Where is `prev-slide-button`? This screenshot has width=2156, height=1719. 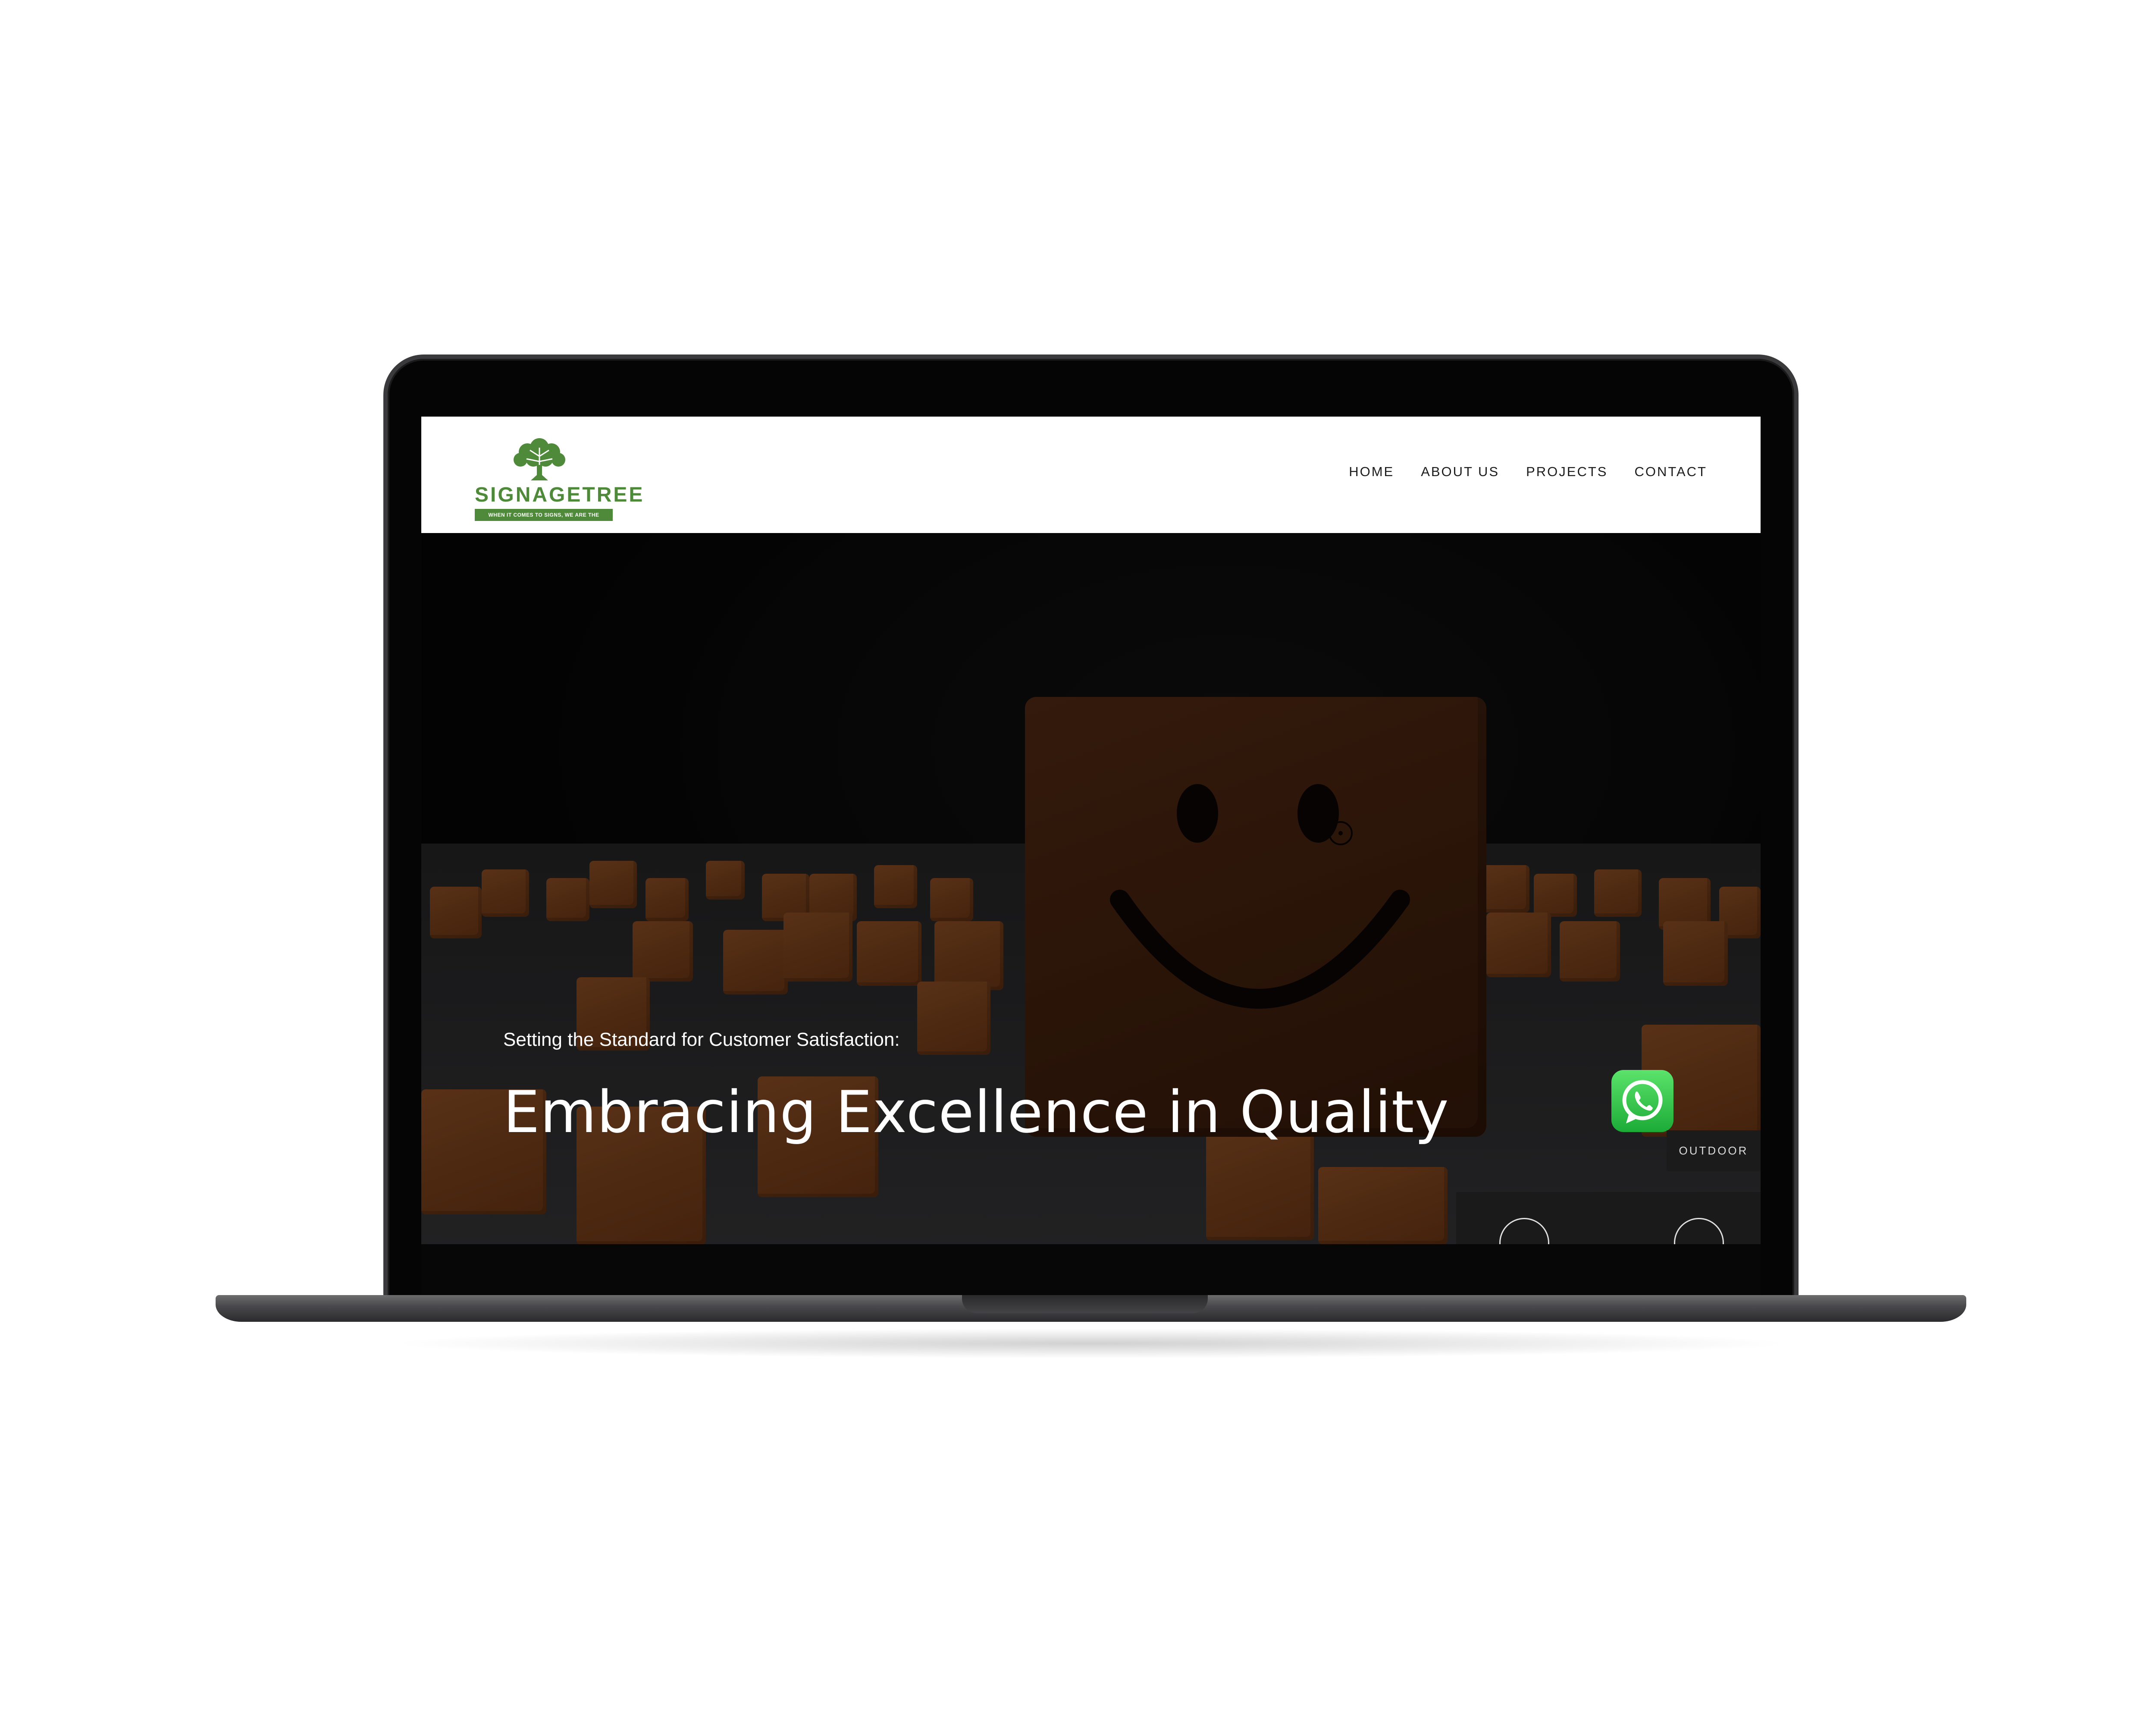
prev-slide-button is located at coordinates (1524, 1231).